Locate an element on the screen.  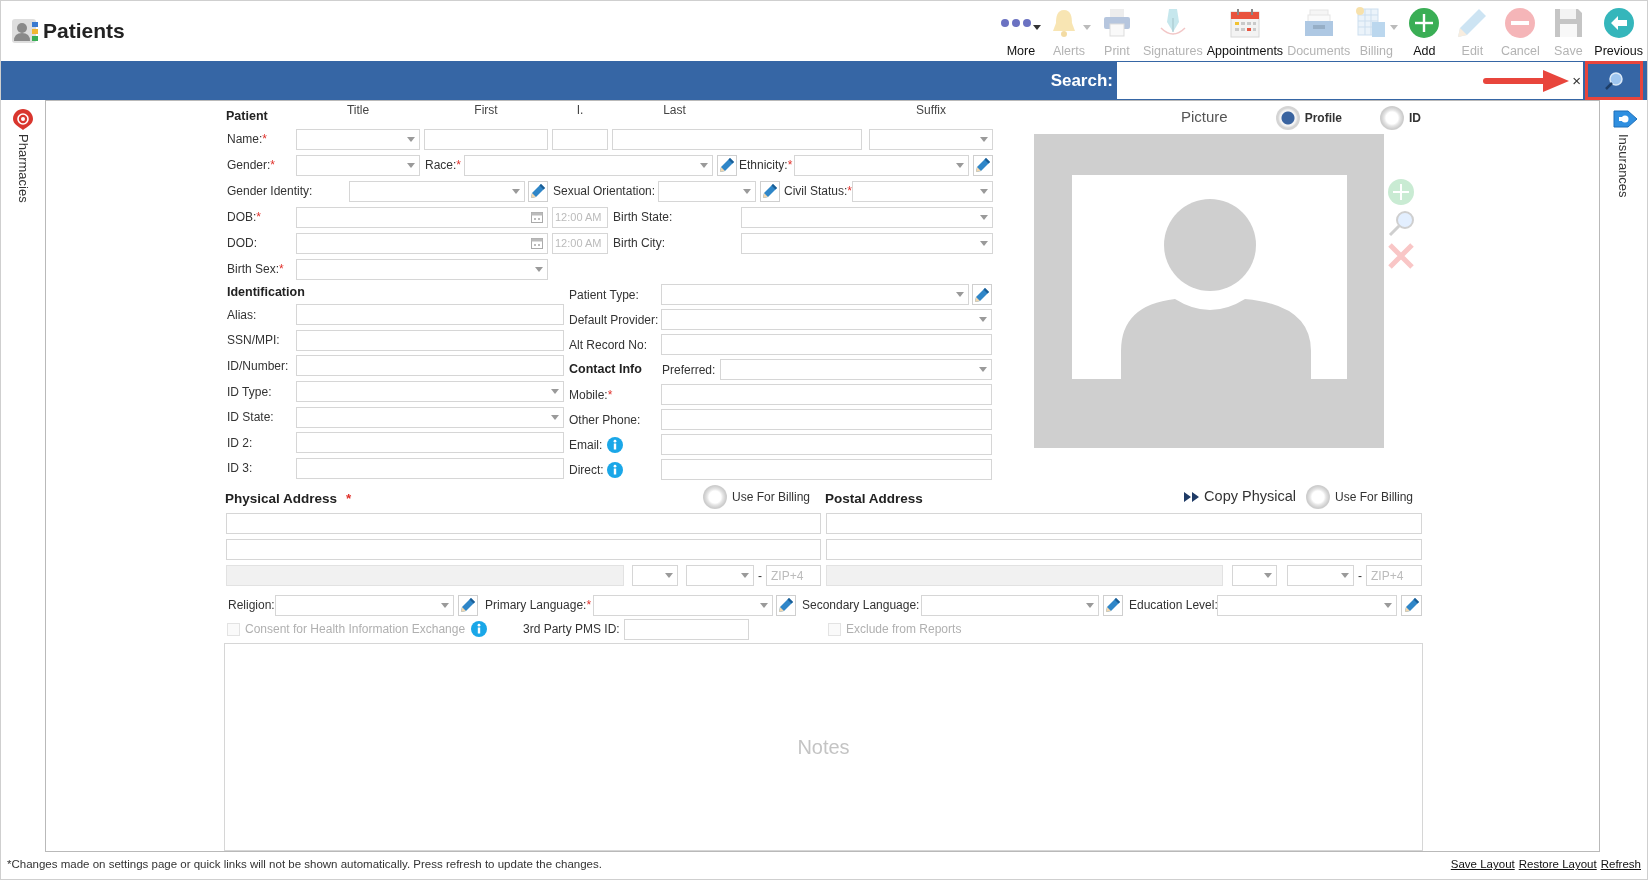
side-tab: Pharmacies is located at coordinates (23, 151).